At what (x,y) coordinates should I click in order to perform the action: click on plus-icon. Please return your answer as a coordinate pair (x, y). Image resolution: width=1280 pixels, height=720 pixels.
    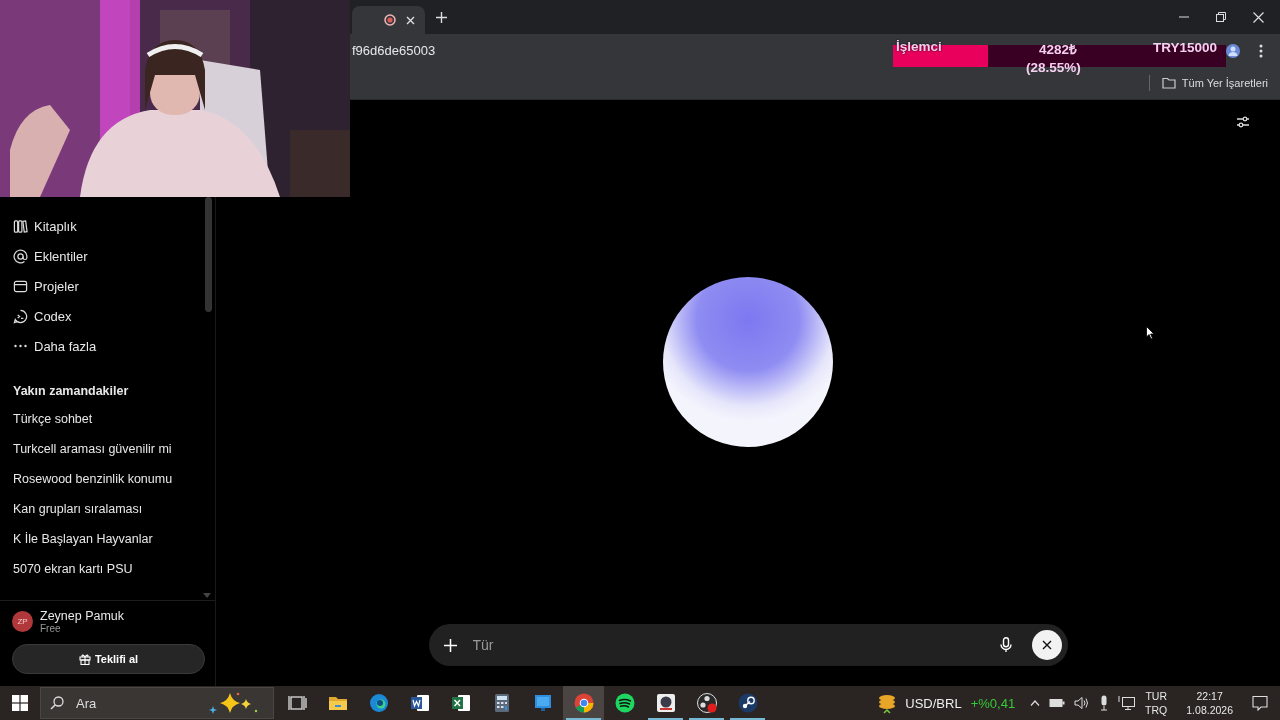
    Looking at the image, I should click on (450, 645).